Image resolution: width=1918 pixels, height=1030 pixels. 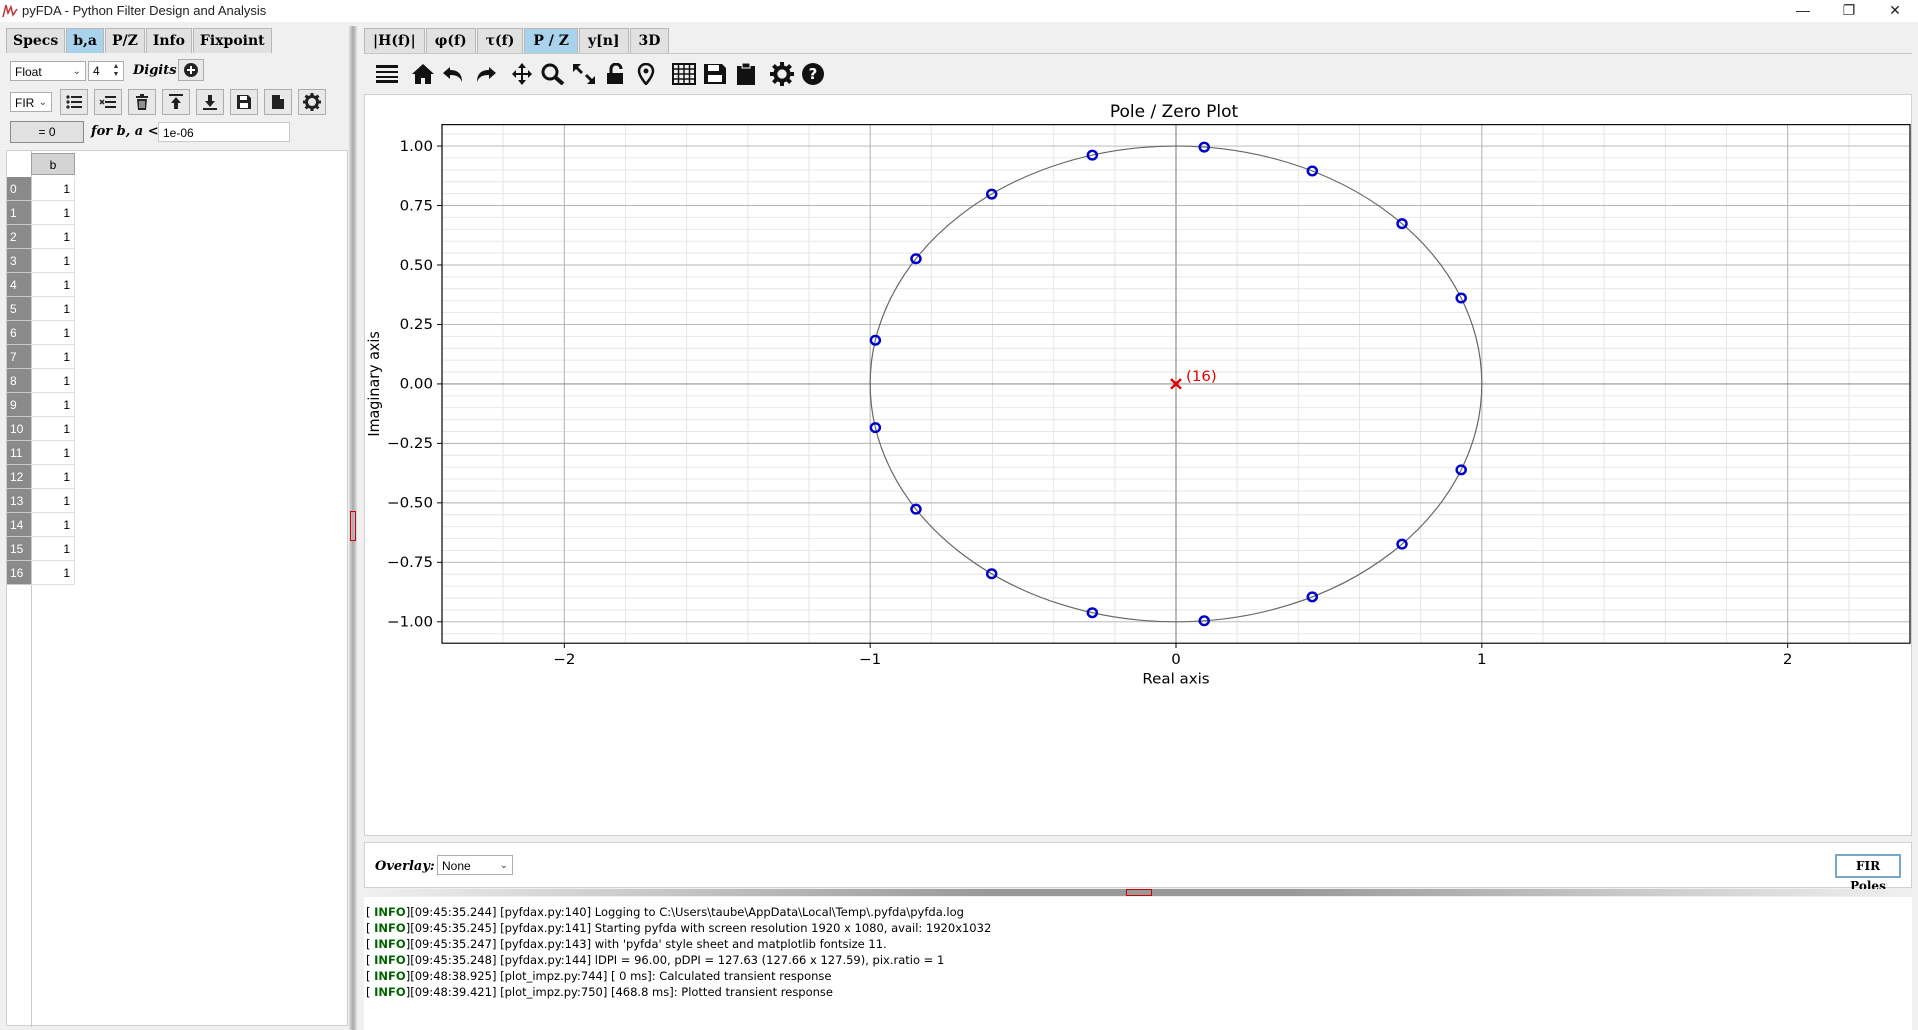 What do you see at coordinates (603, 40) in the screenshot?
I see `tab-impulse-response: y[n]` at bounding box center [603, 40].